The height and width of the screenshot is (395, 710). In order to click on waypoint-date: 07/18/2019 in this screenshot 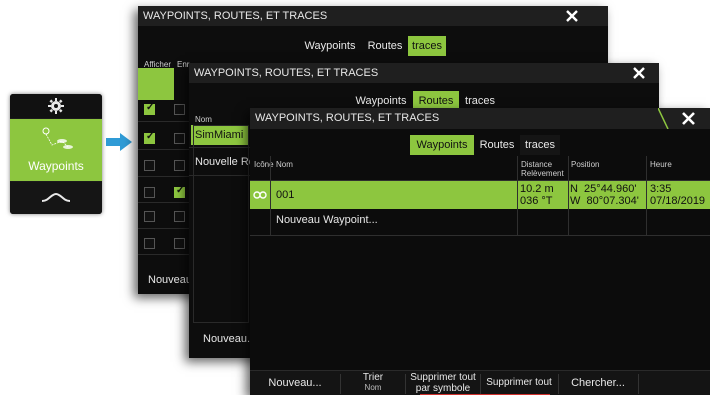, I will do `click(678, 201)`.